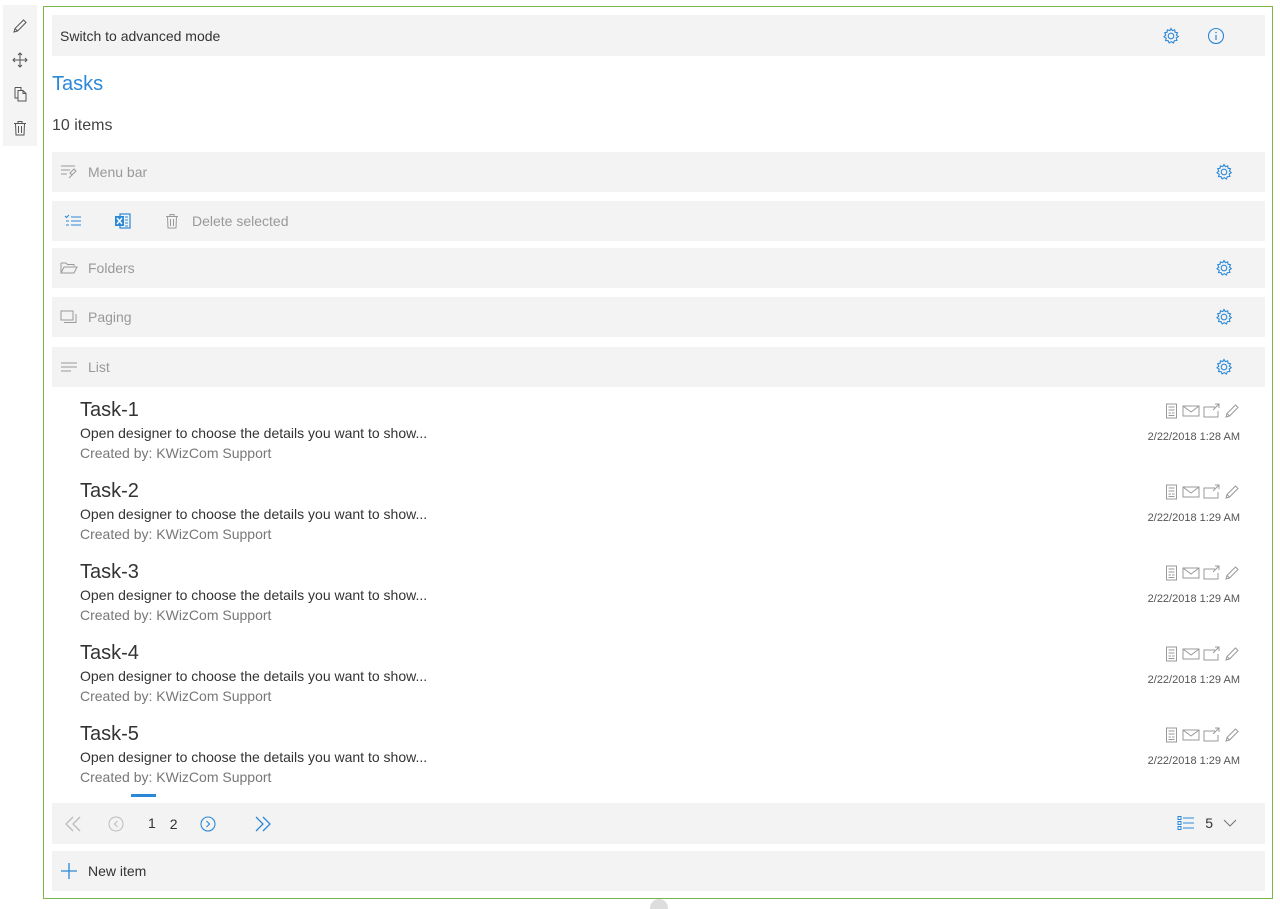 The height and width of the screenshot is (909, 1280). I want to click on new-item-button: New item, so click(658, 871).